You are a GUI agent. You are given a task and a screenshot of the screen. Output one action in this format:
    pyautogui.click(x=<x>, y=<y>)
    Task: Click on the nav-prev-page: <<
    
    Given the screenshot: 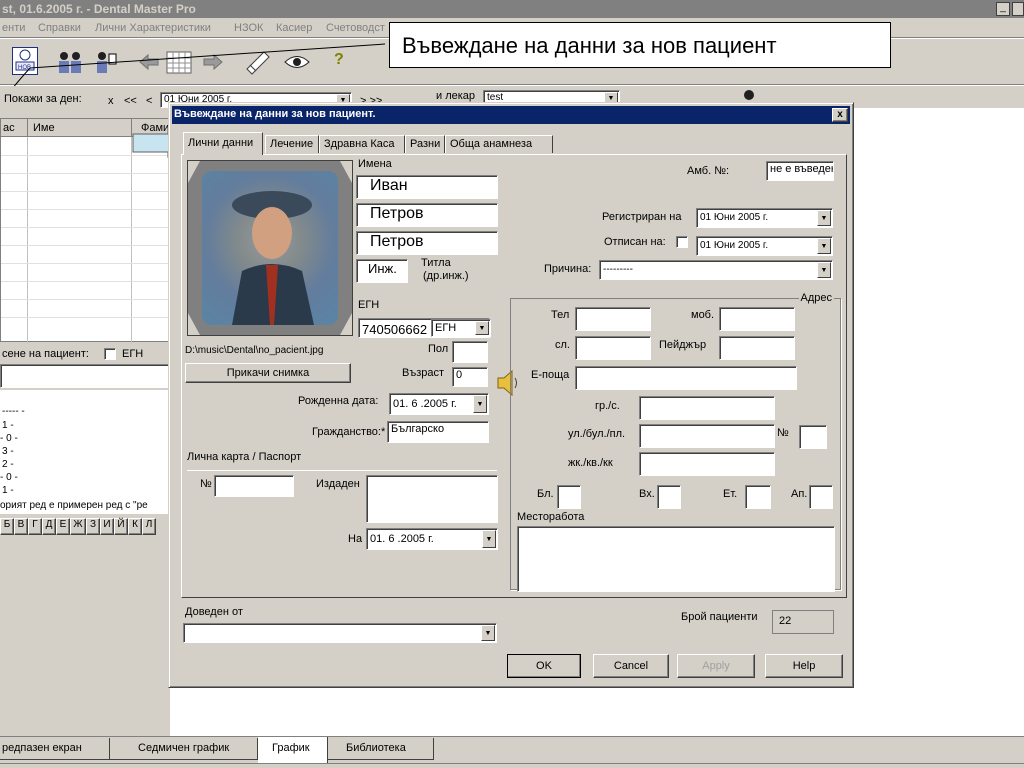 What is the action you would take?
    pyautogui.click(x=130, y=101)
    